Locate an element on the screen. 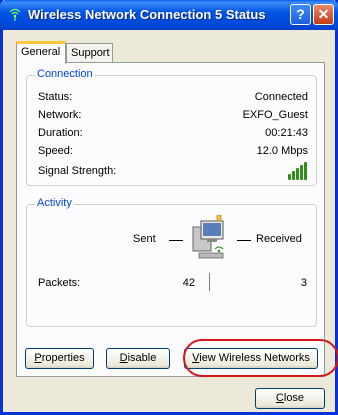 The image size is (338, 415). status-row: Status: Connected is located at coordinates (173, 98).